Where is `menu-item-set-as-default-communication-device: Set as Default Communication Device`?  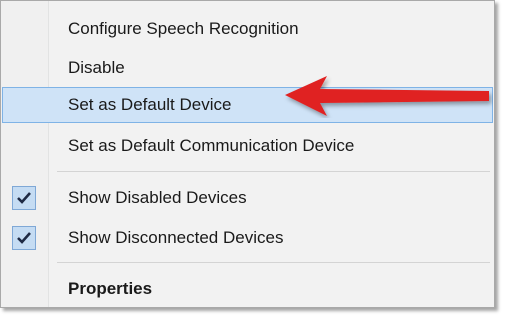
menu-item-set-as-default-communication-device: Set as Default Communication Device is located at coordinates (247, 146).